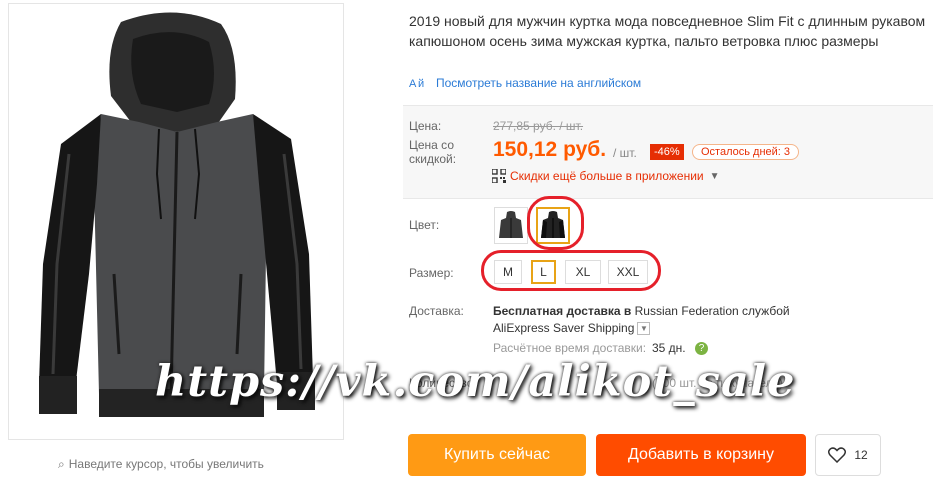 The width and height of the screenshot is (939, 491). I want to click on size-label: Размер:, so click(431, 273).